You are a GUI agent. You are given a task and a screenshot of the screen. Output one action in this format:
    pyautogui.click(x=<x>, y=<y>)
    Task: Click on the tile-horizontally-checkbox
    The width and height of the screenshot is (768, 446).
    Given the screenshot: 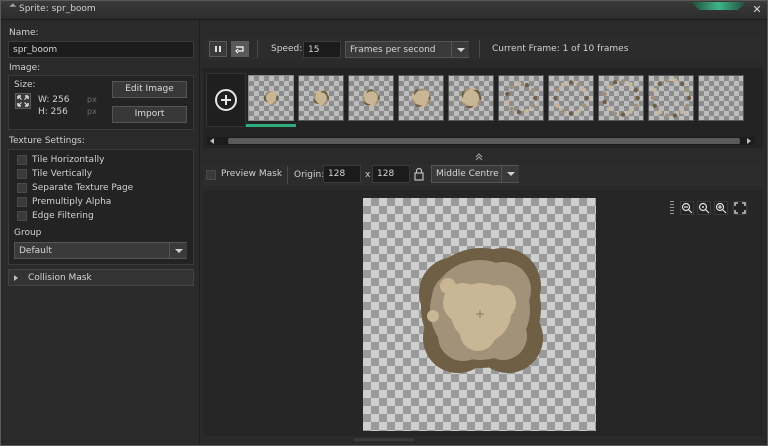 What is the action you would take?
    pyautogui.click(x=22, y=160)
    